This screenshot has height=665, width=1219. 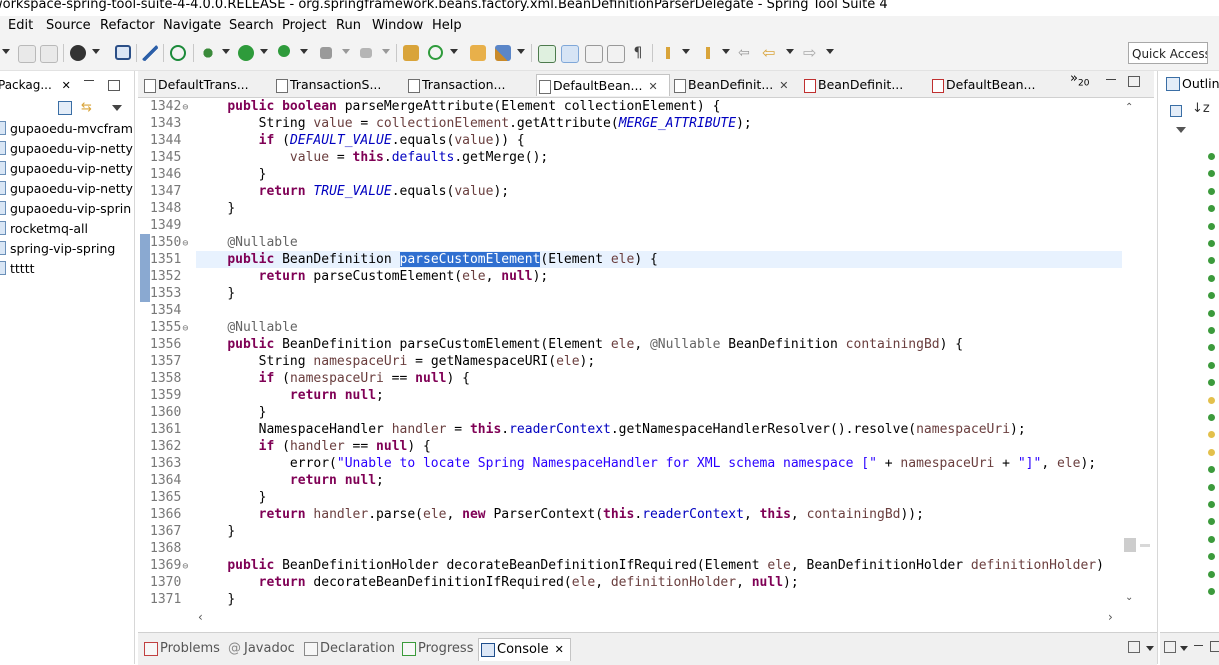 I want to click on editor-vertical-scrollbar: ⌃ ⌄, so click(x=1130, y=353).